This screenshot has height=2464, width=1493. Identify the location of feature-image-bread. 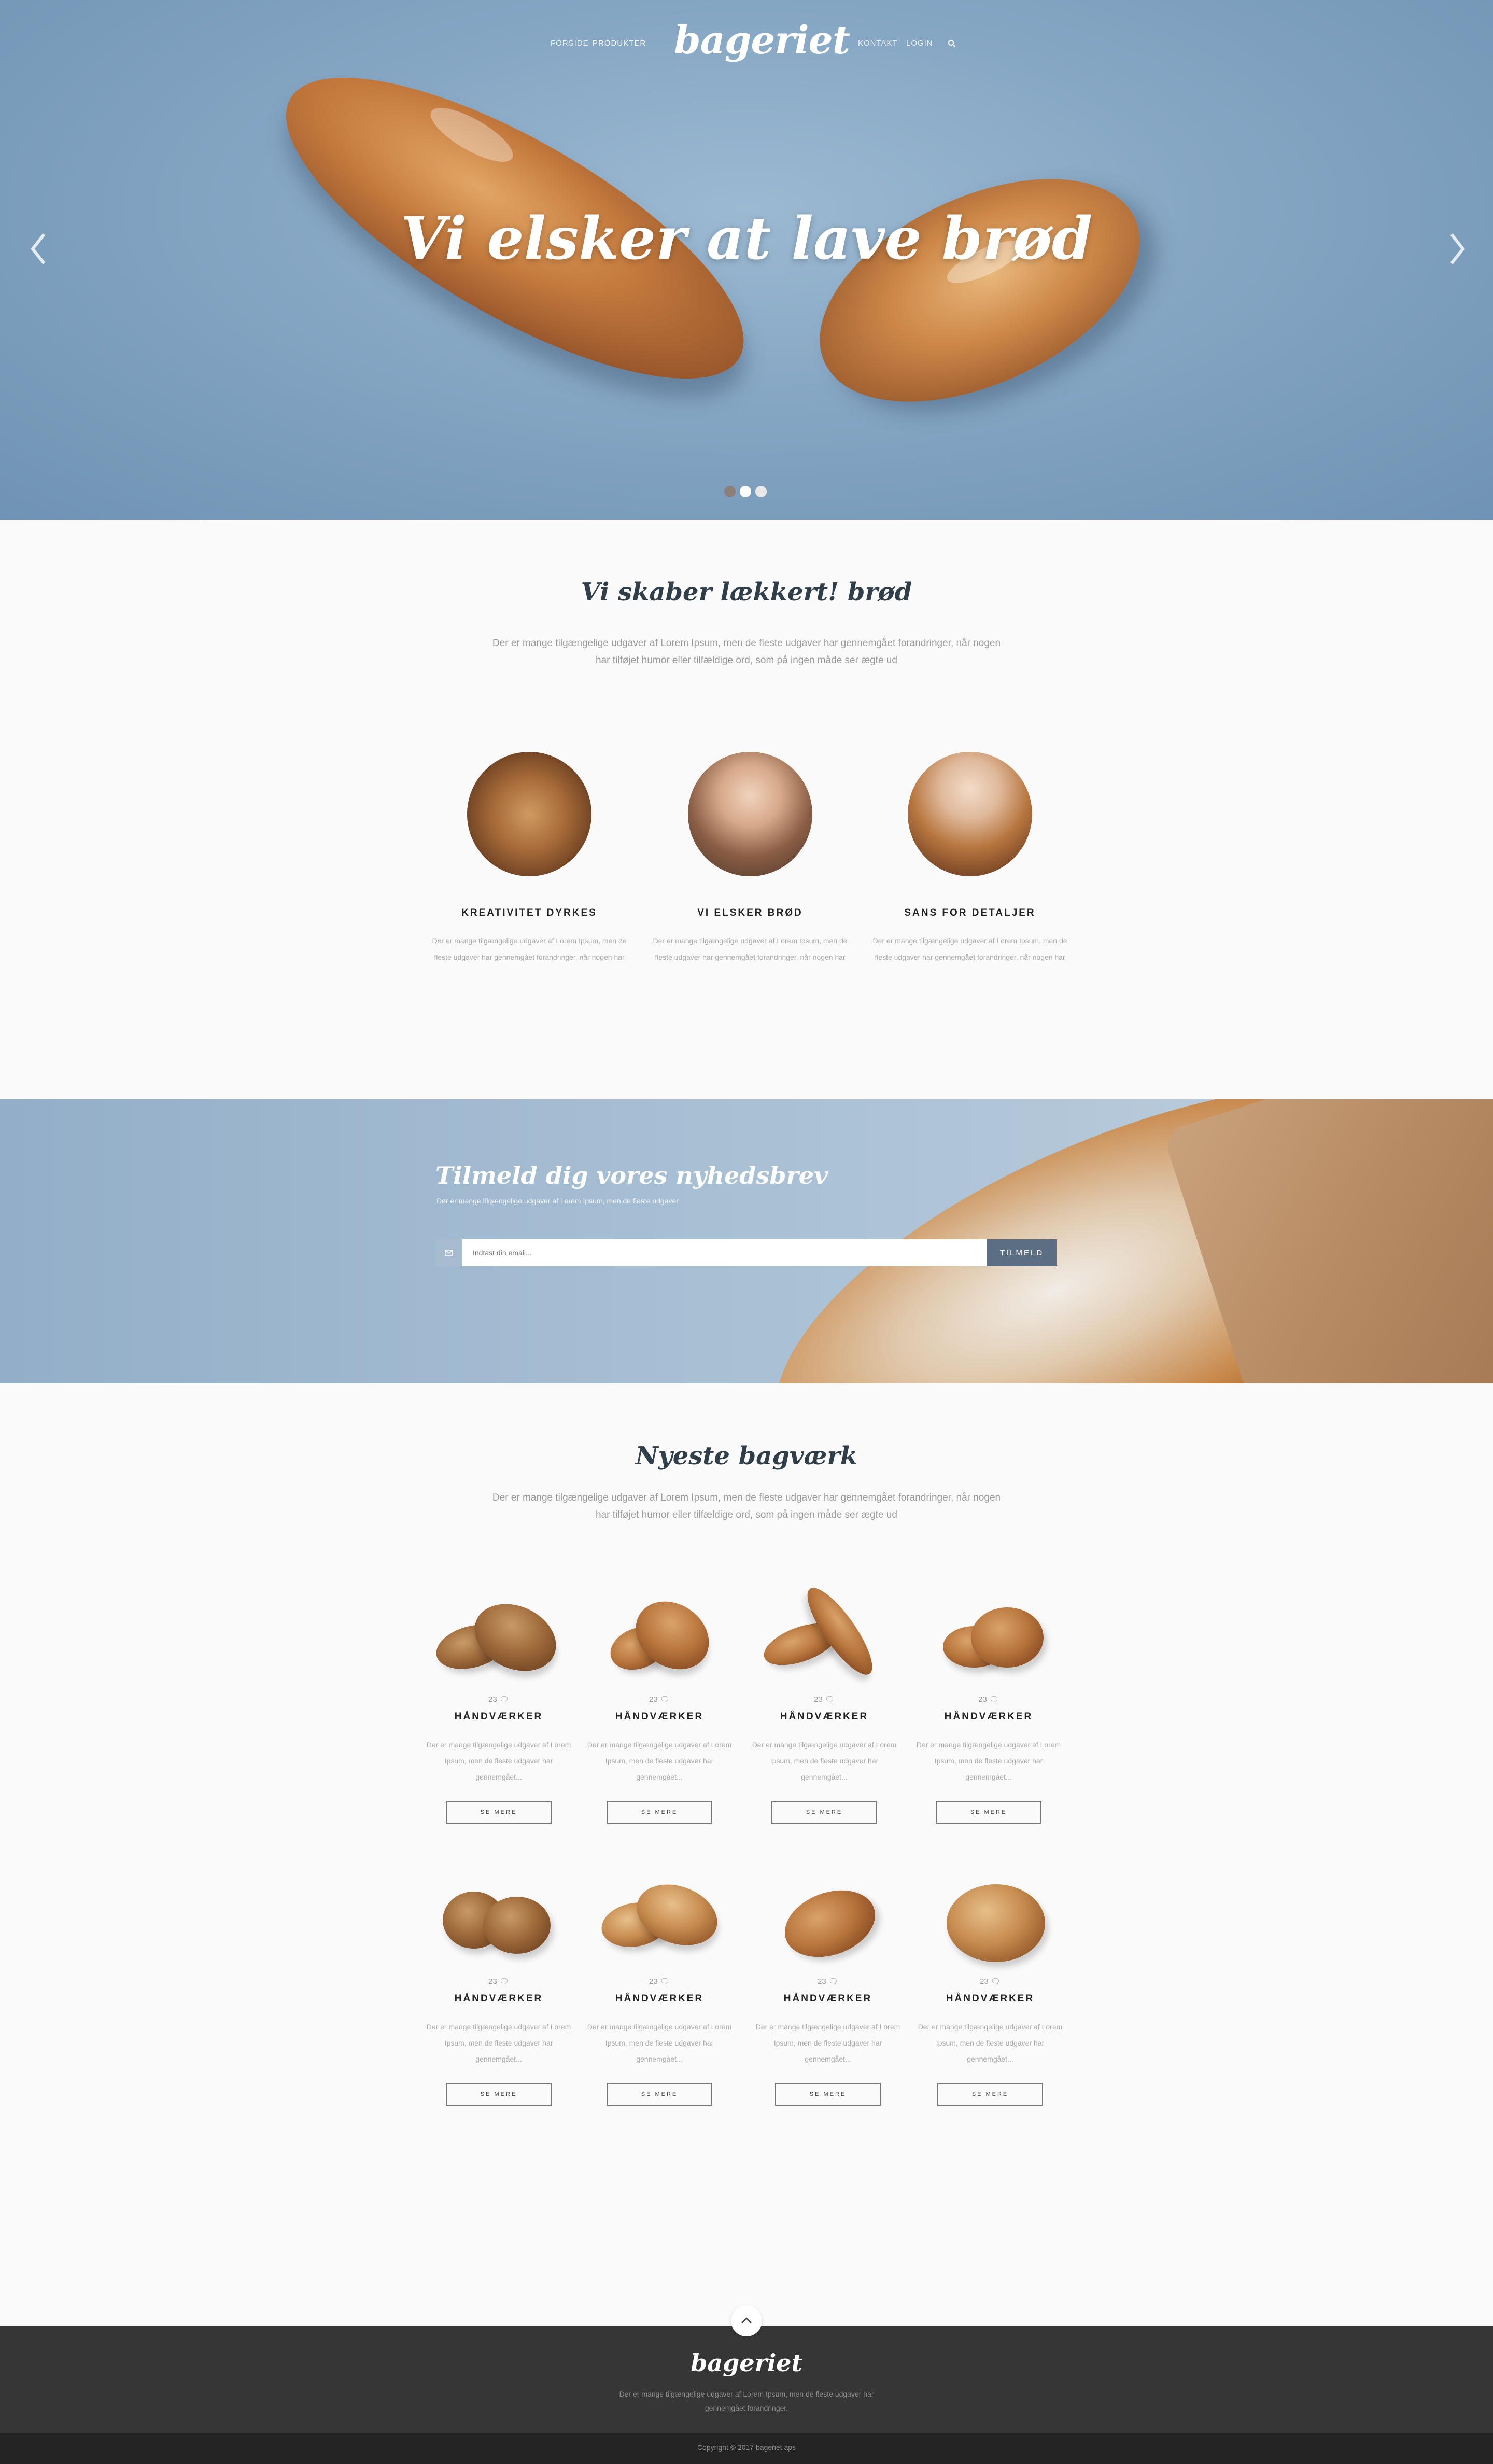
(529, 814).